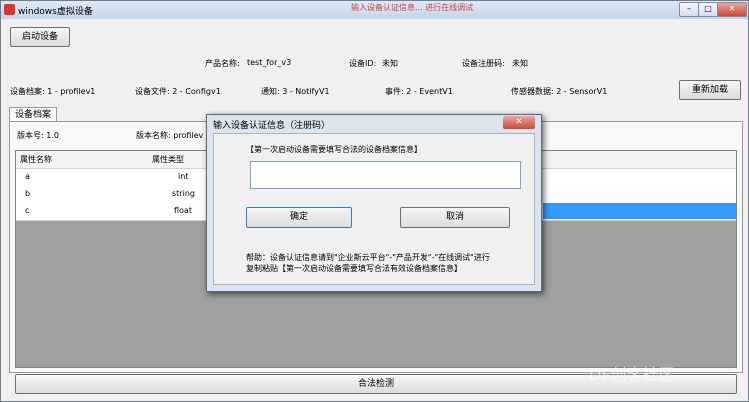  What do you see at coordinates (689, 9) in the screenshot?
I see `minimize-icon: –` at bounding box center [689, 9].